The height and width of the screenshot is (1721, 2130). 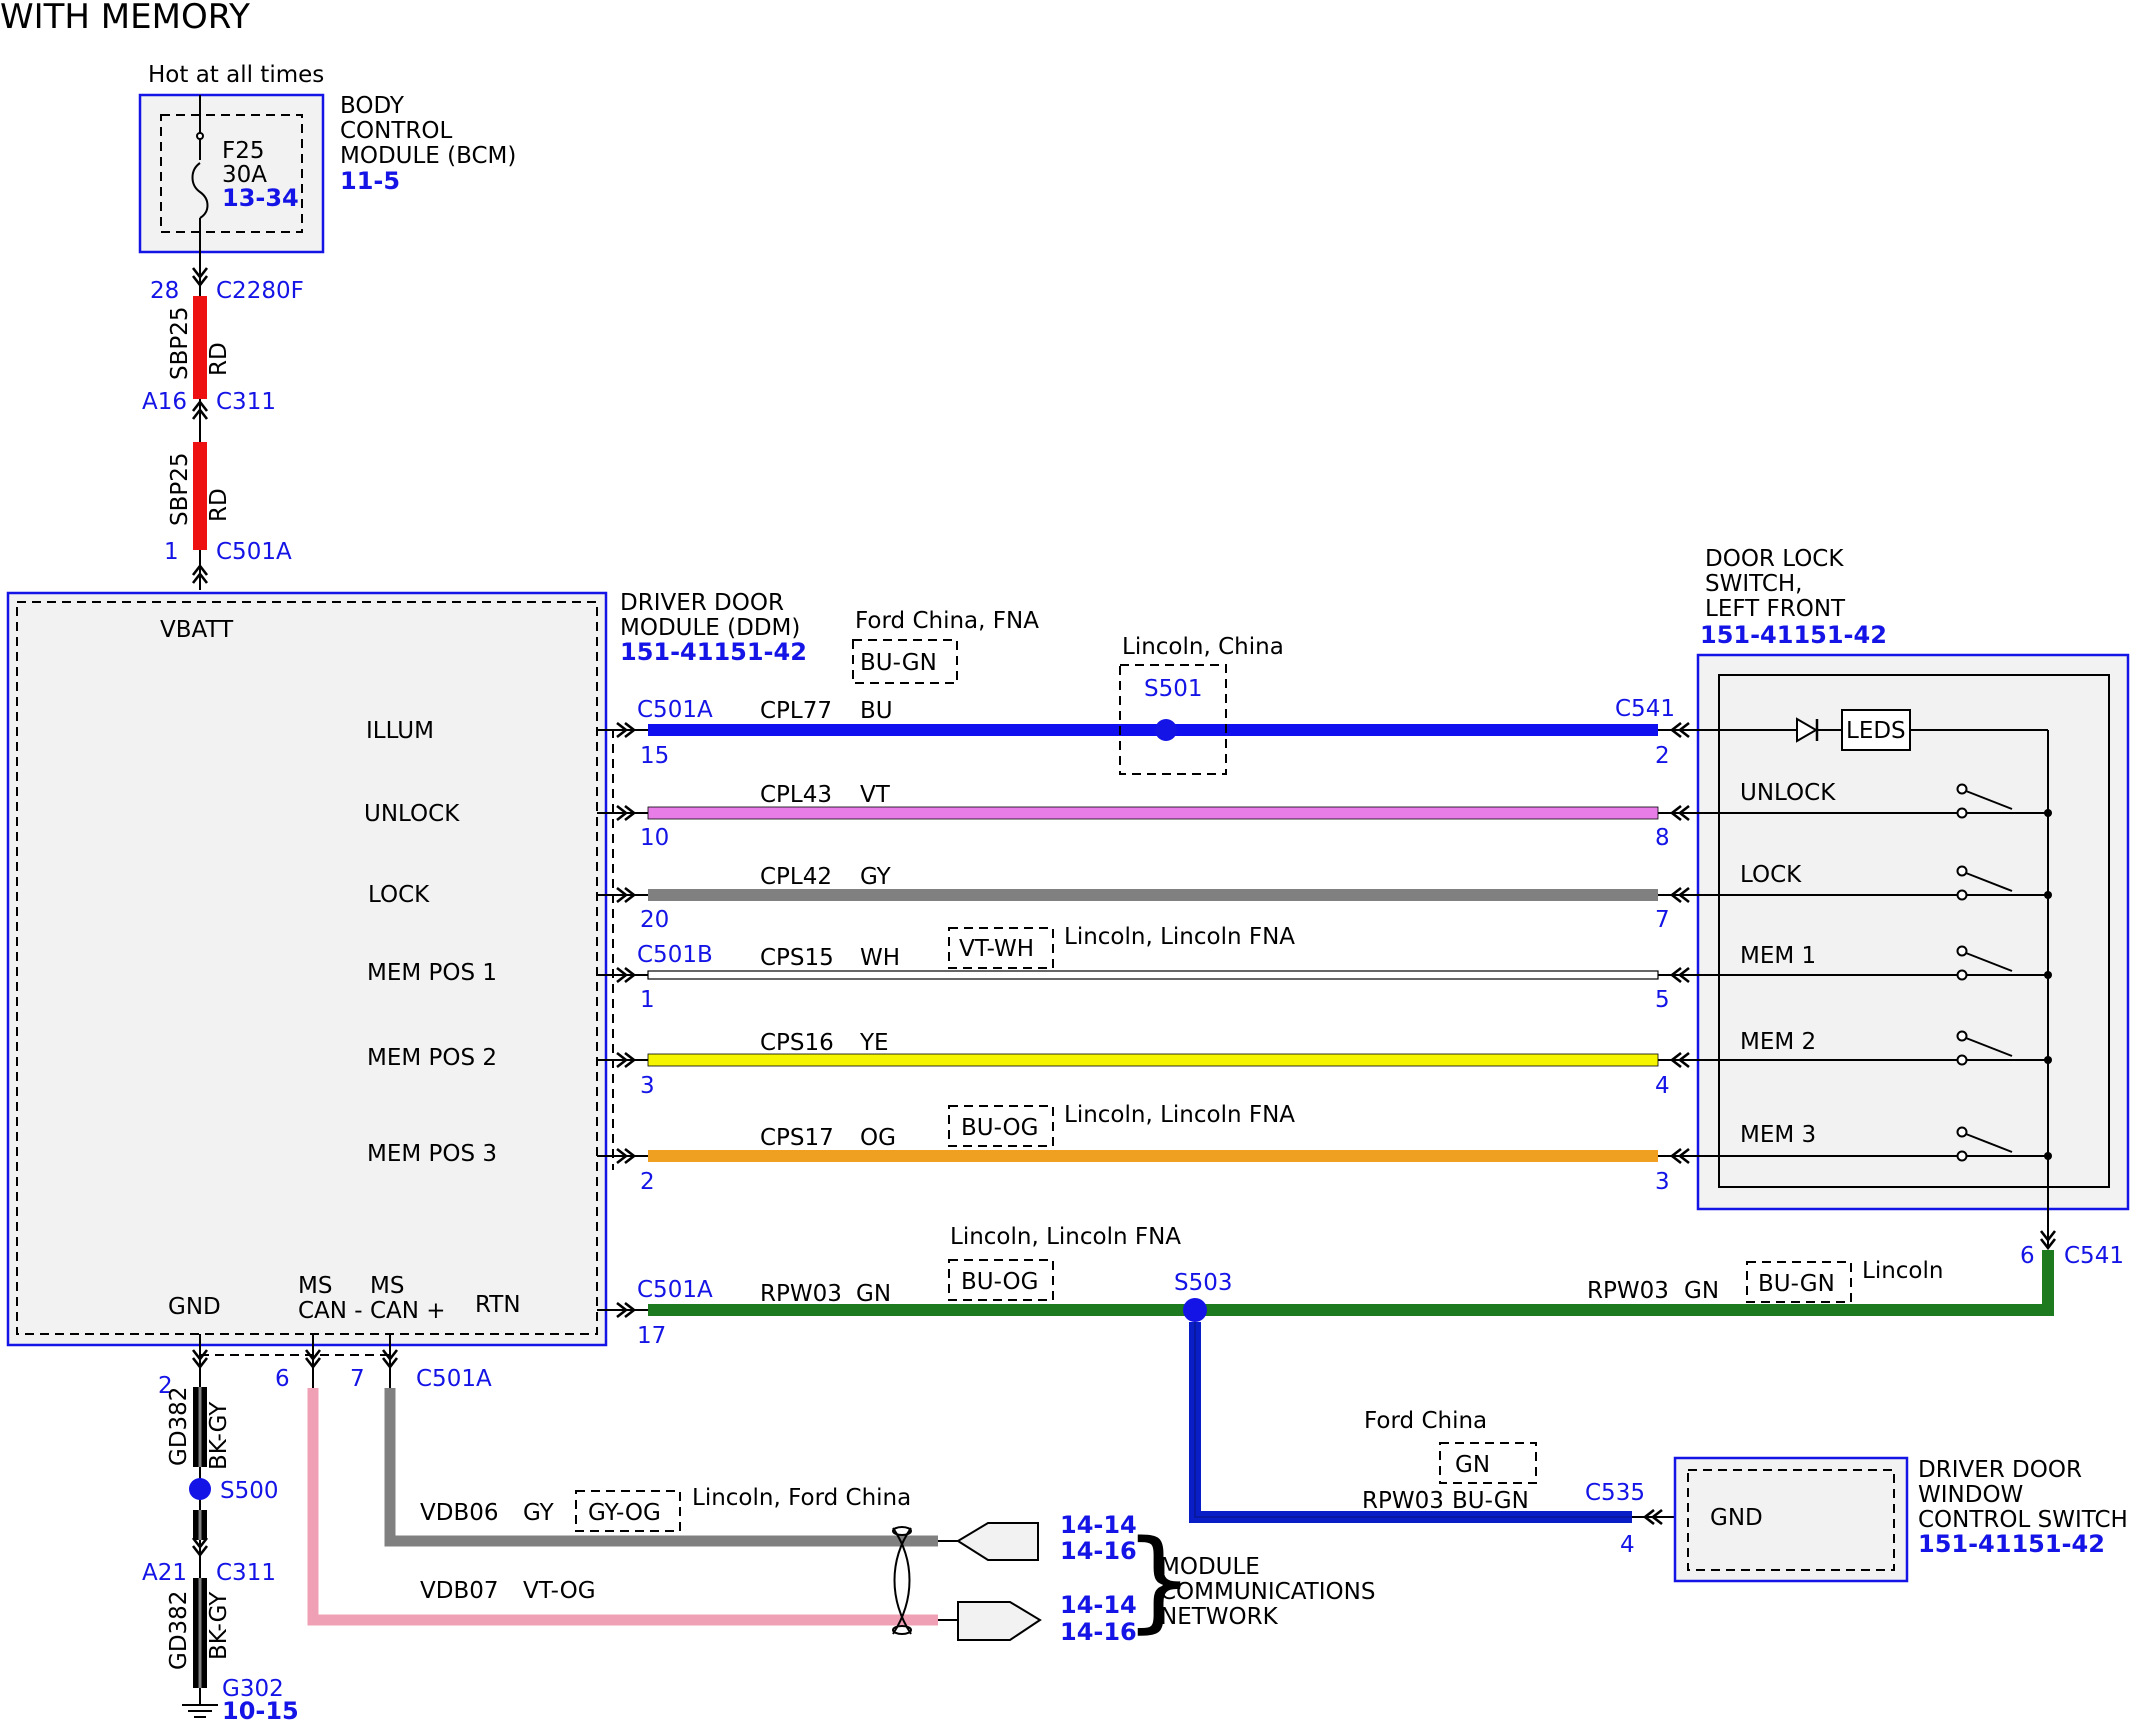 What do you see at coordinates (219, 1625) in the screenshot?
I see `ground-color-lower: BK-GY` at bounding box center [219, 1625].